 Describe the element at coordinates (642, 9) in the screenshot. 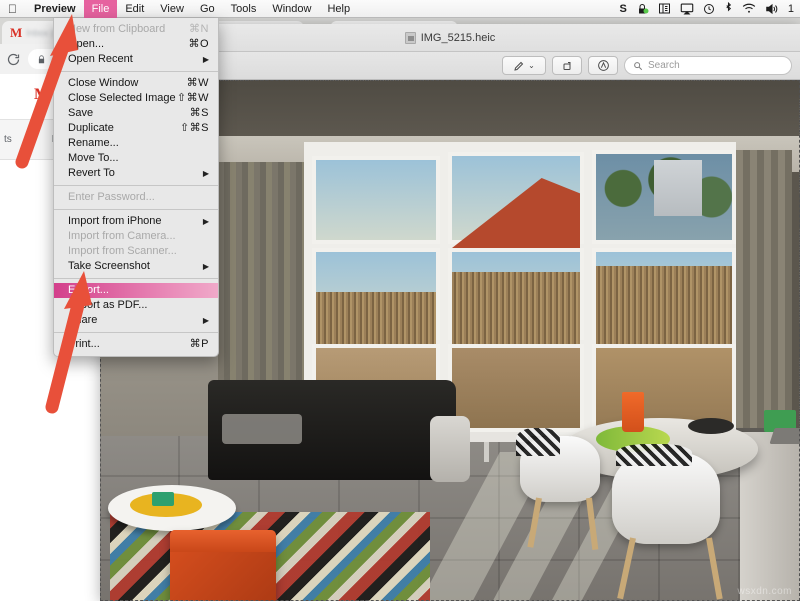

I see `lock-dot-icon` at that location.